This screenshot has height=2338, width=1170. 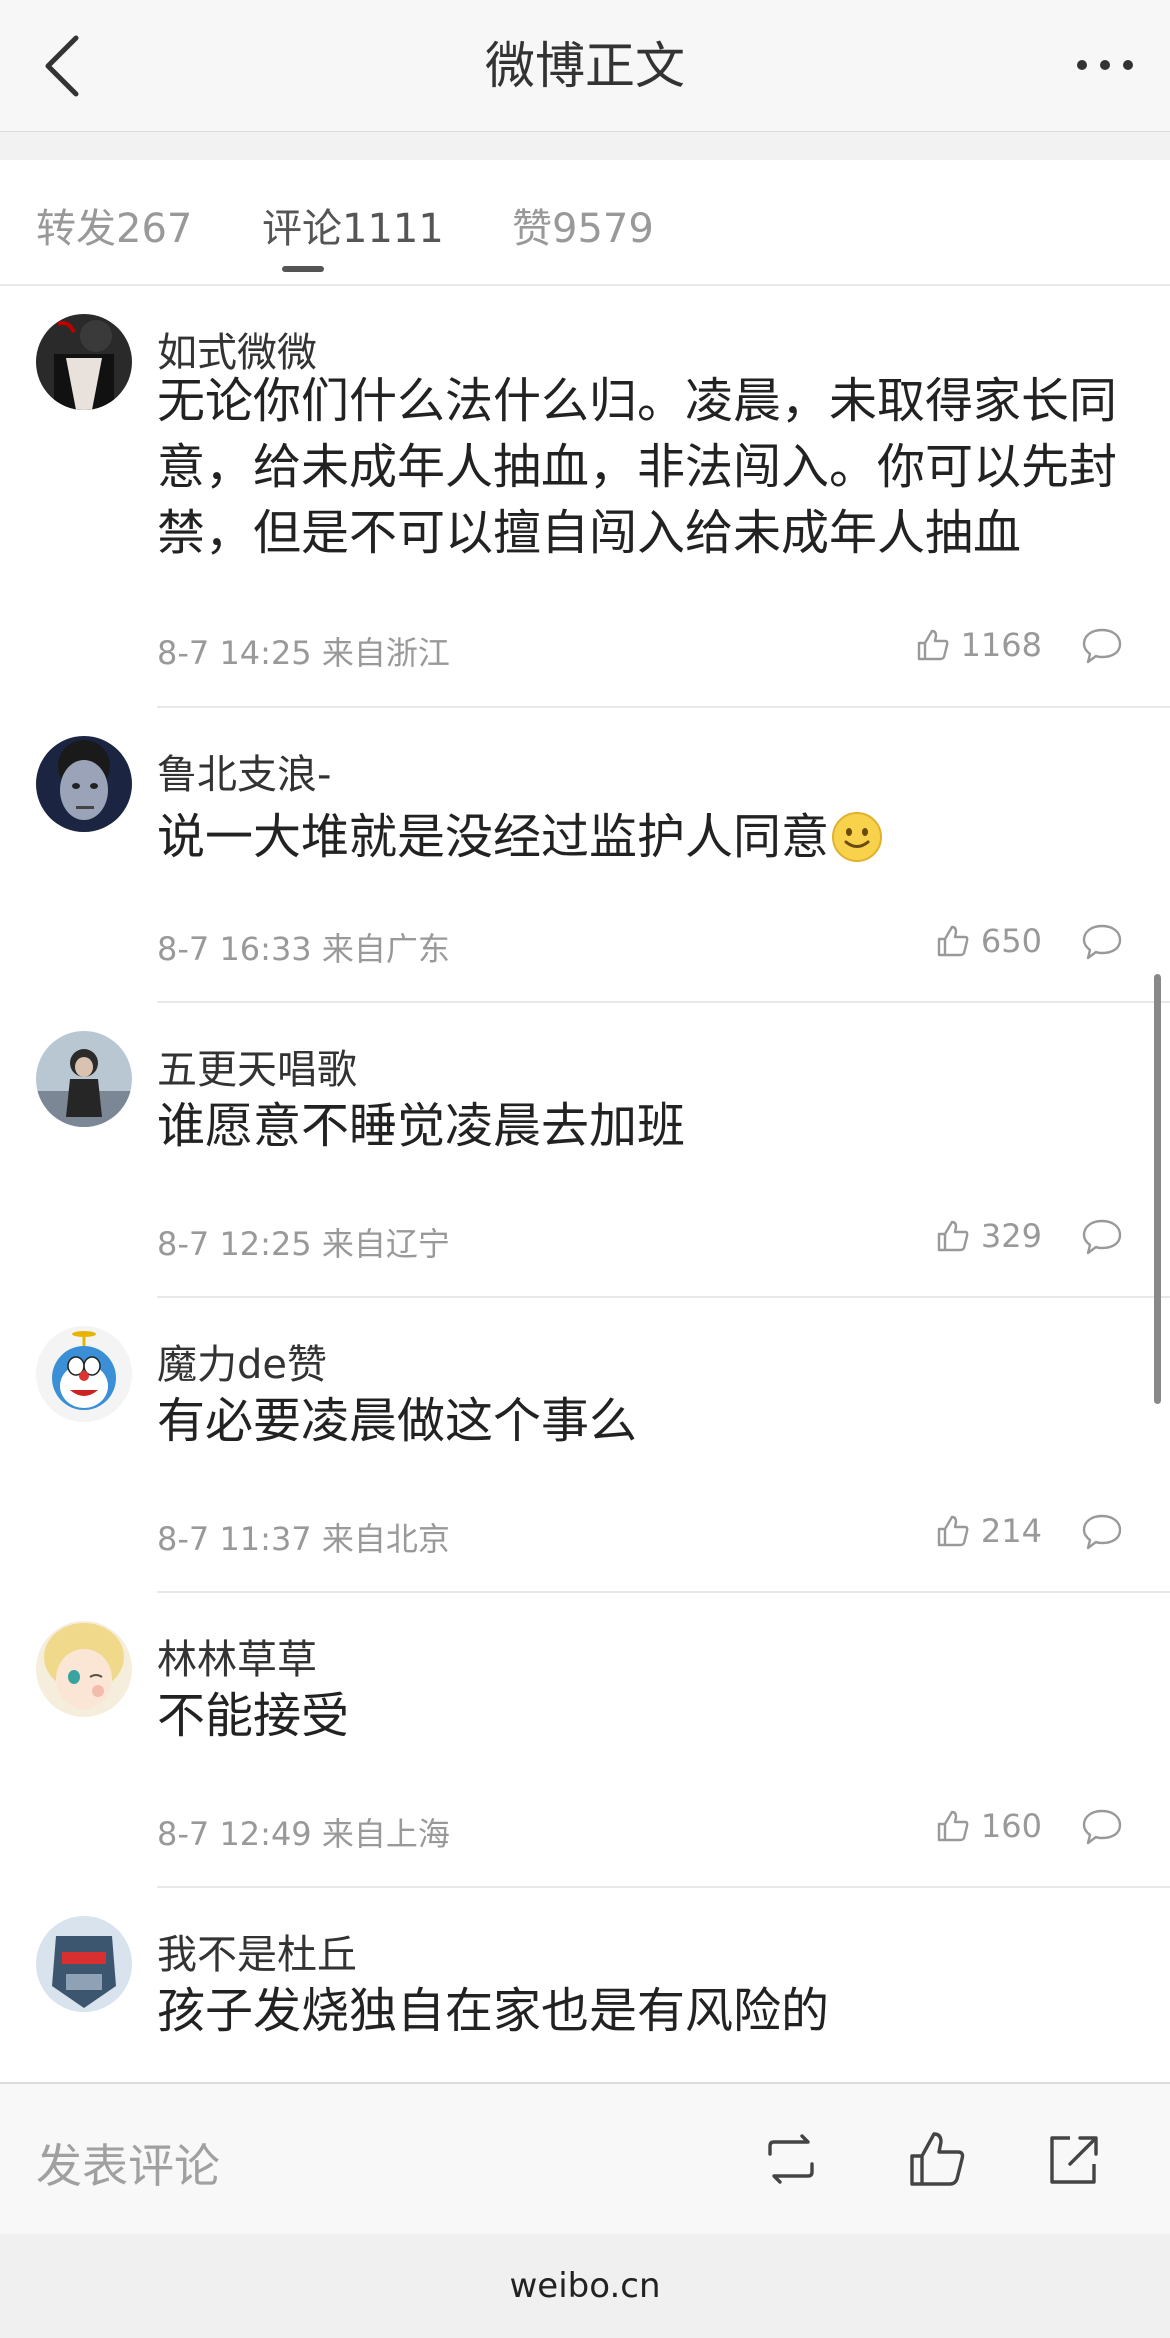 I want to click on like-button: 329, so click(x=988, y=1236).